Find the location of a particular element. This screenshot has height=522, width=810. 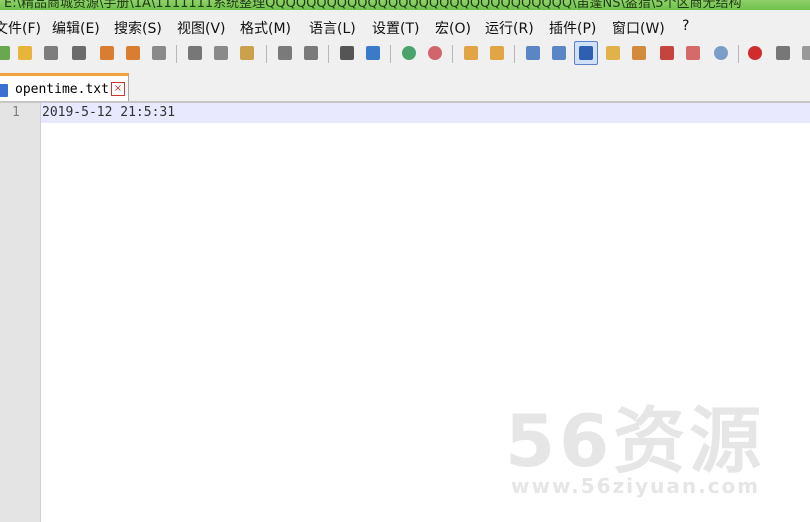

save-icon is located at coordinates (51, 53).